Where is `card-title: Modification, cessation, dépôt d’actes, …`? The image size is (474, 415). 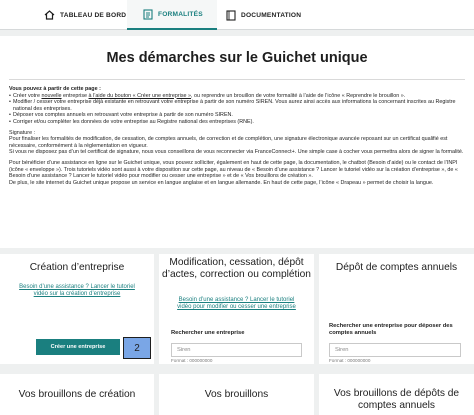 card-title: Modification, cessation, dépôt d’actes, … is located at coordinates (236, 268).